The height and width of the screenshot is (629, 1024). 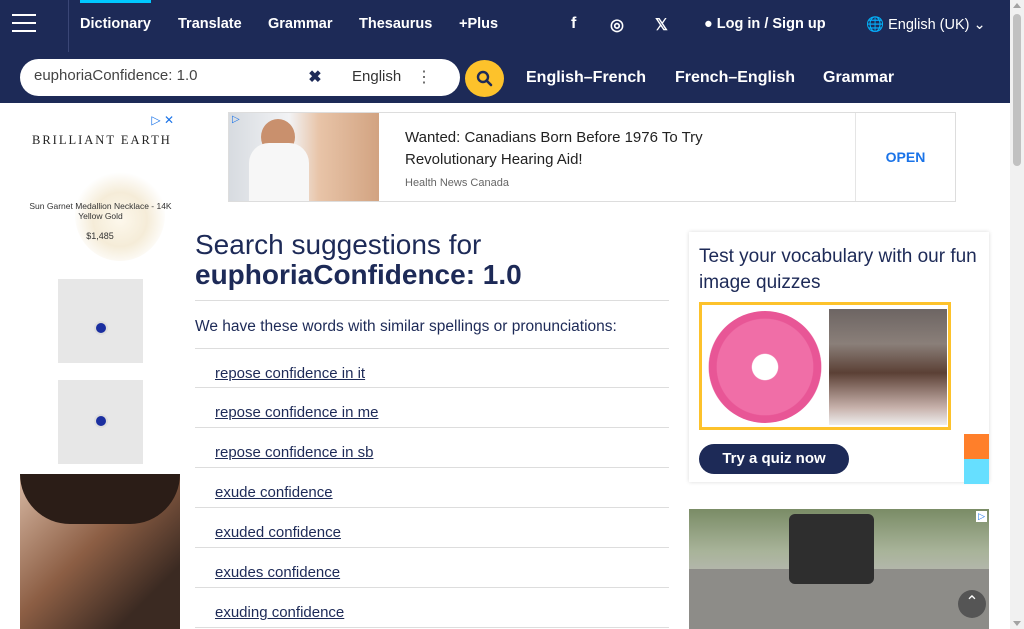 I want to click on tab-french-english: French–English, so click(x=735, y=78).